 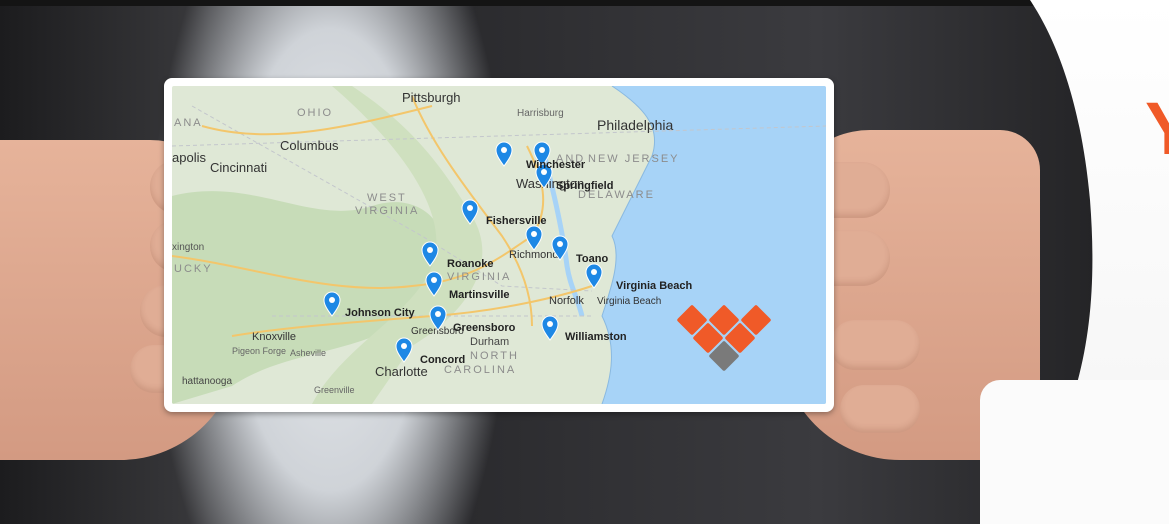 I want to click on pin-label: Fishersville, so click(x=516, y=221).